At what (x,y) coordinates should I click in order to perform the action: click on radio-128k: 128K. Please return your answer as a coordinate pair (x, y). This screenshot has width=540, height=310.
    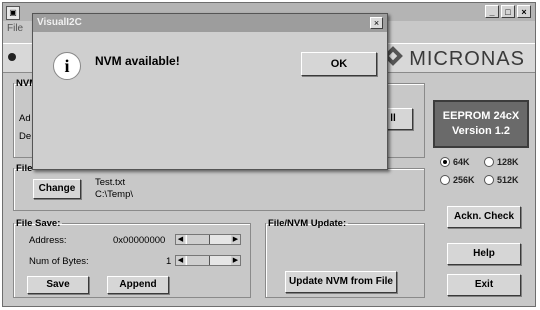
    Looking at the image, I should click on (501, 162).